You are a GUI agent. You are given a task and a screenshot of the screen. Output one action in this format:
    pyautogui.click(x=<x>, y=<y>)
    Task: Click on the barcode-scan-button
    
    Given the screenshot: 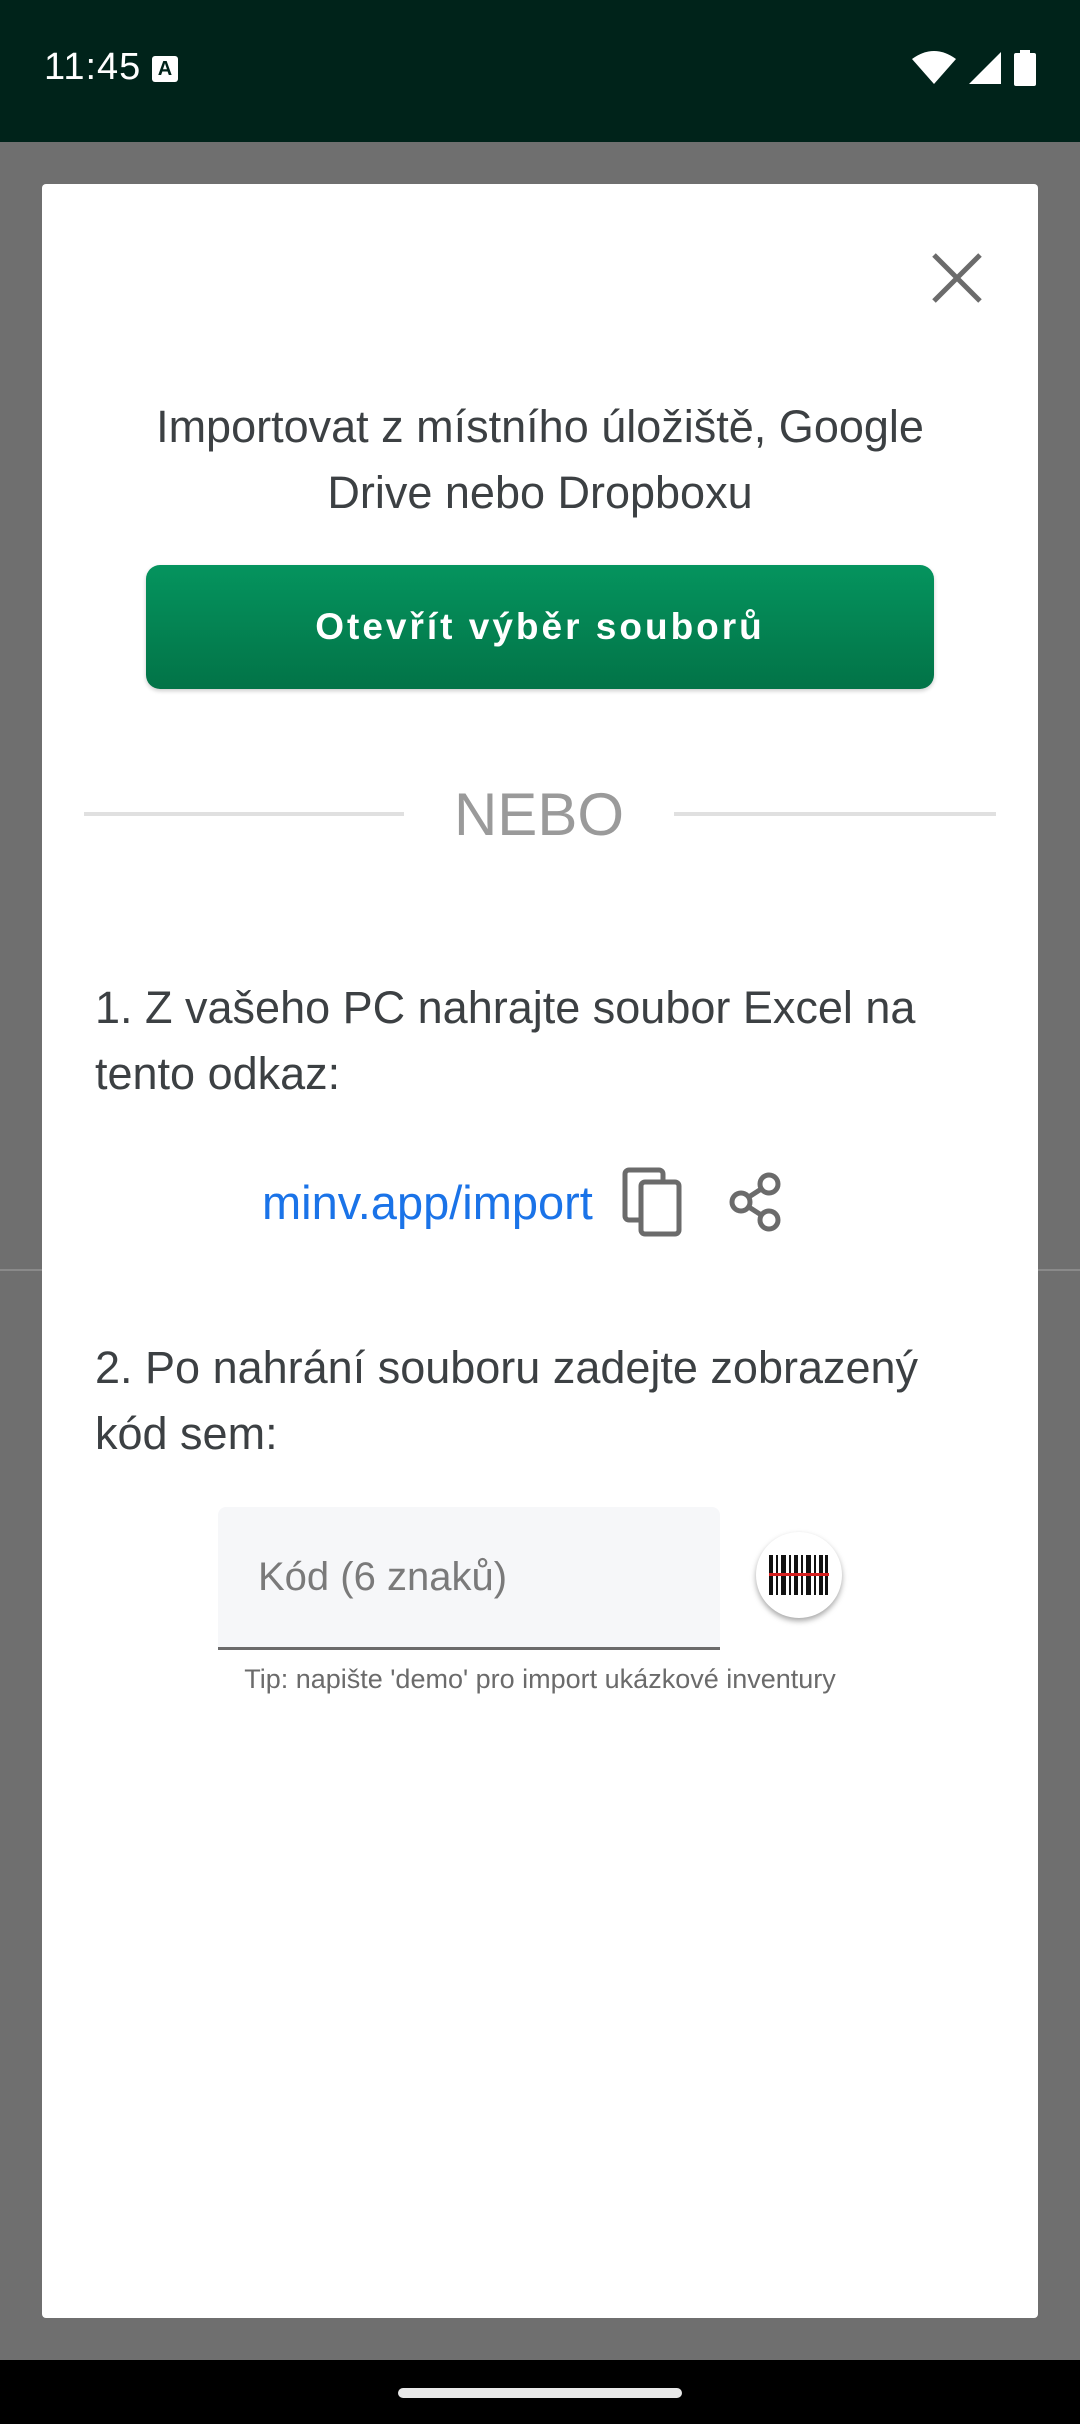 What is the action you would take?
    pyautogui.click(x=799, y=1575)
    